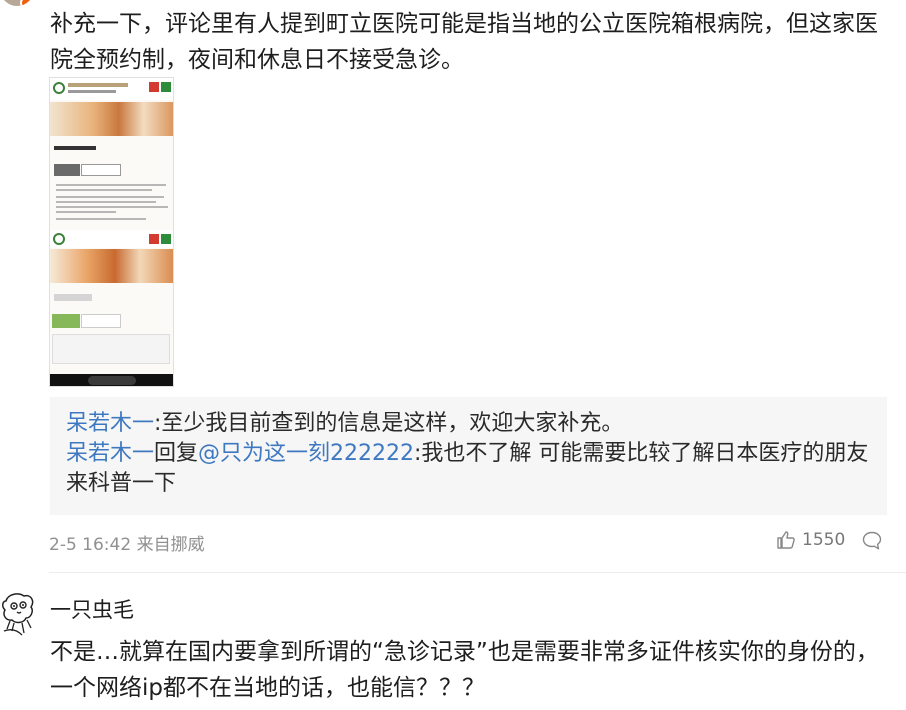 The height and width of the screenshot is (710, 906). I want to click on like-button: 1550, so click(810, 540).